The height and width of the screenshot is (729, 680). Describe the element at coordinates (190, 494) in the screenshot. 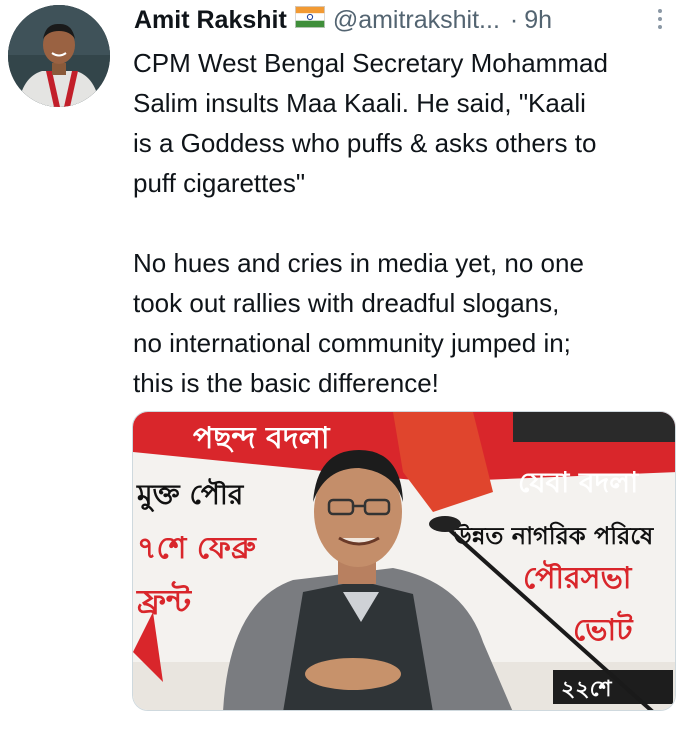

I see `banner-text-3: মুক্ত পৌর` at that location.